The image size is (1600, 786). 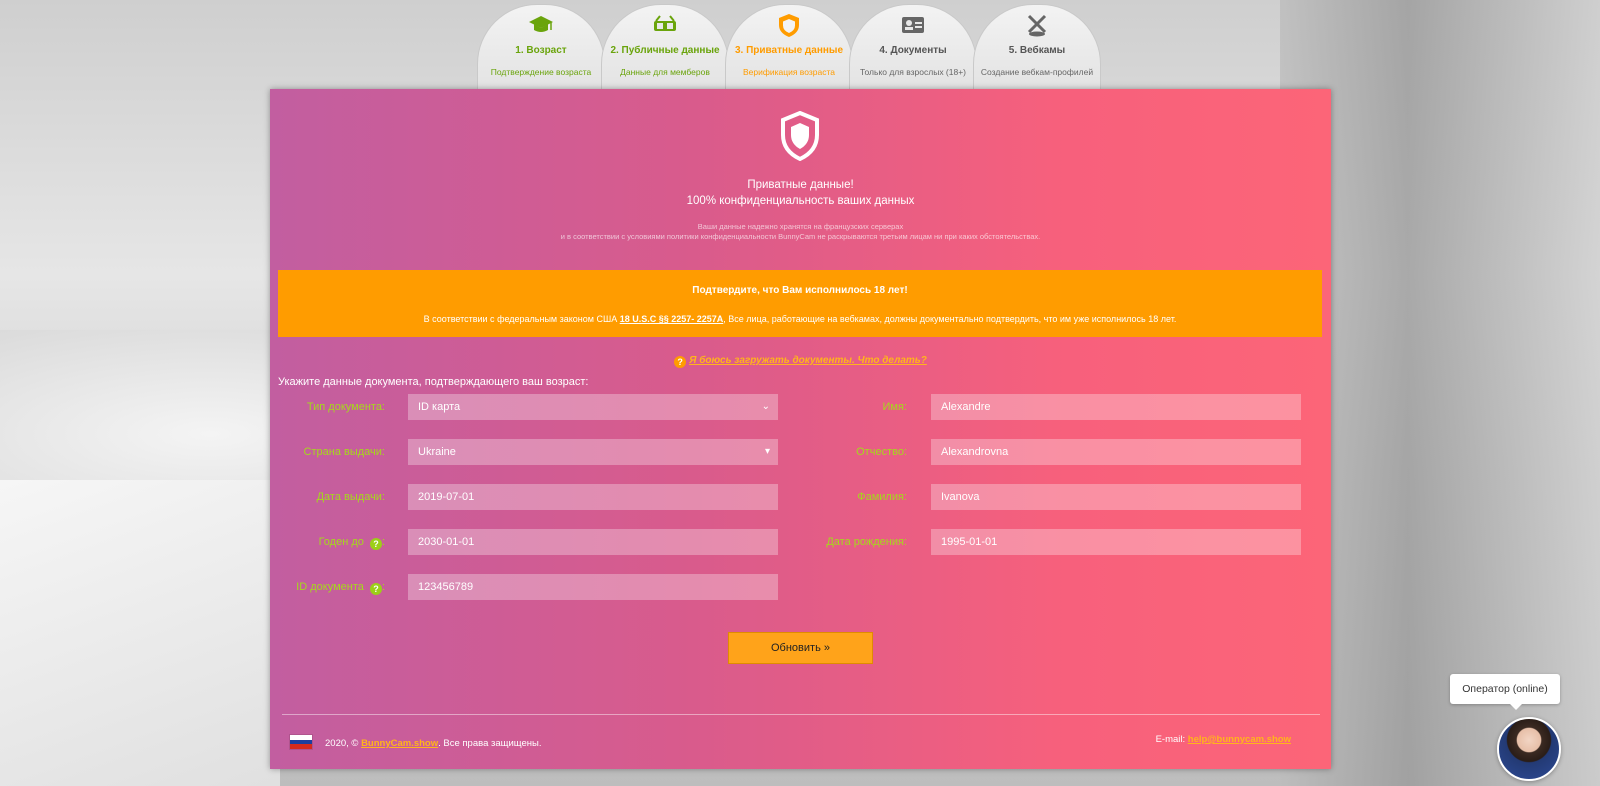 I want to click on headline-line2: 100% конфиденциальность ваших данных, so click(x=800, y=201).